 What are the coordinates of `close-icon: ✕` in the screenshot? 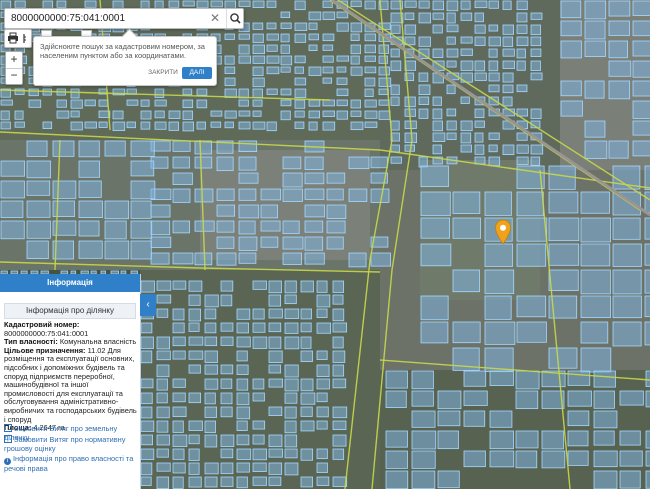 It's located at (215, 18).